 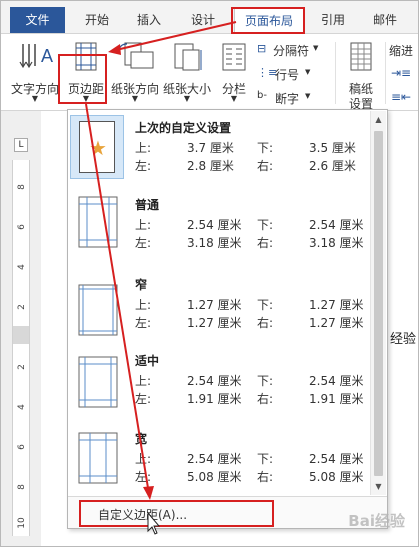 I want to click on preset-name: 窄, so click(x=141, y=285).